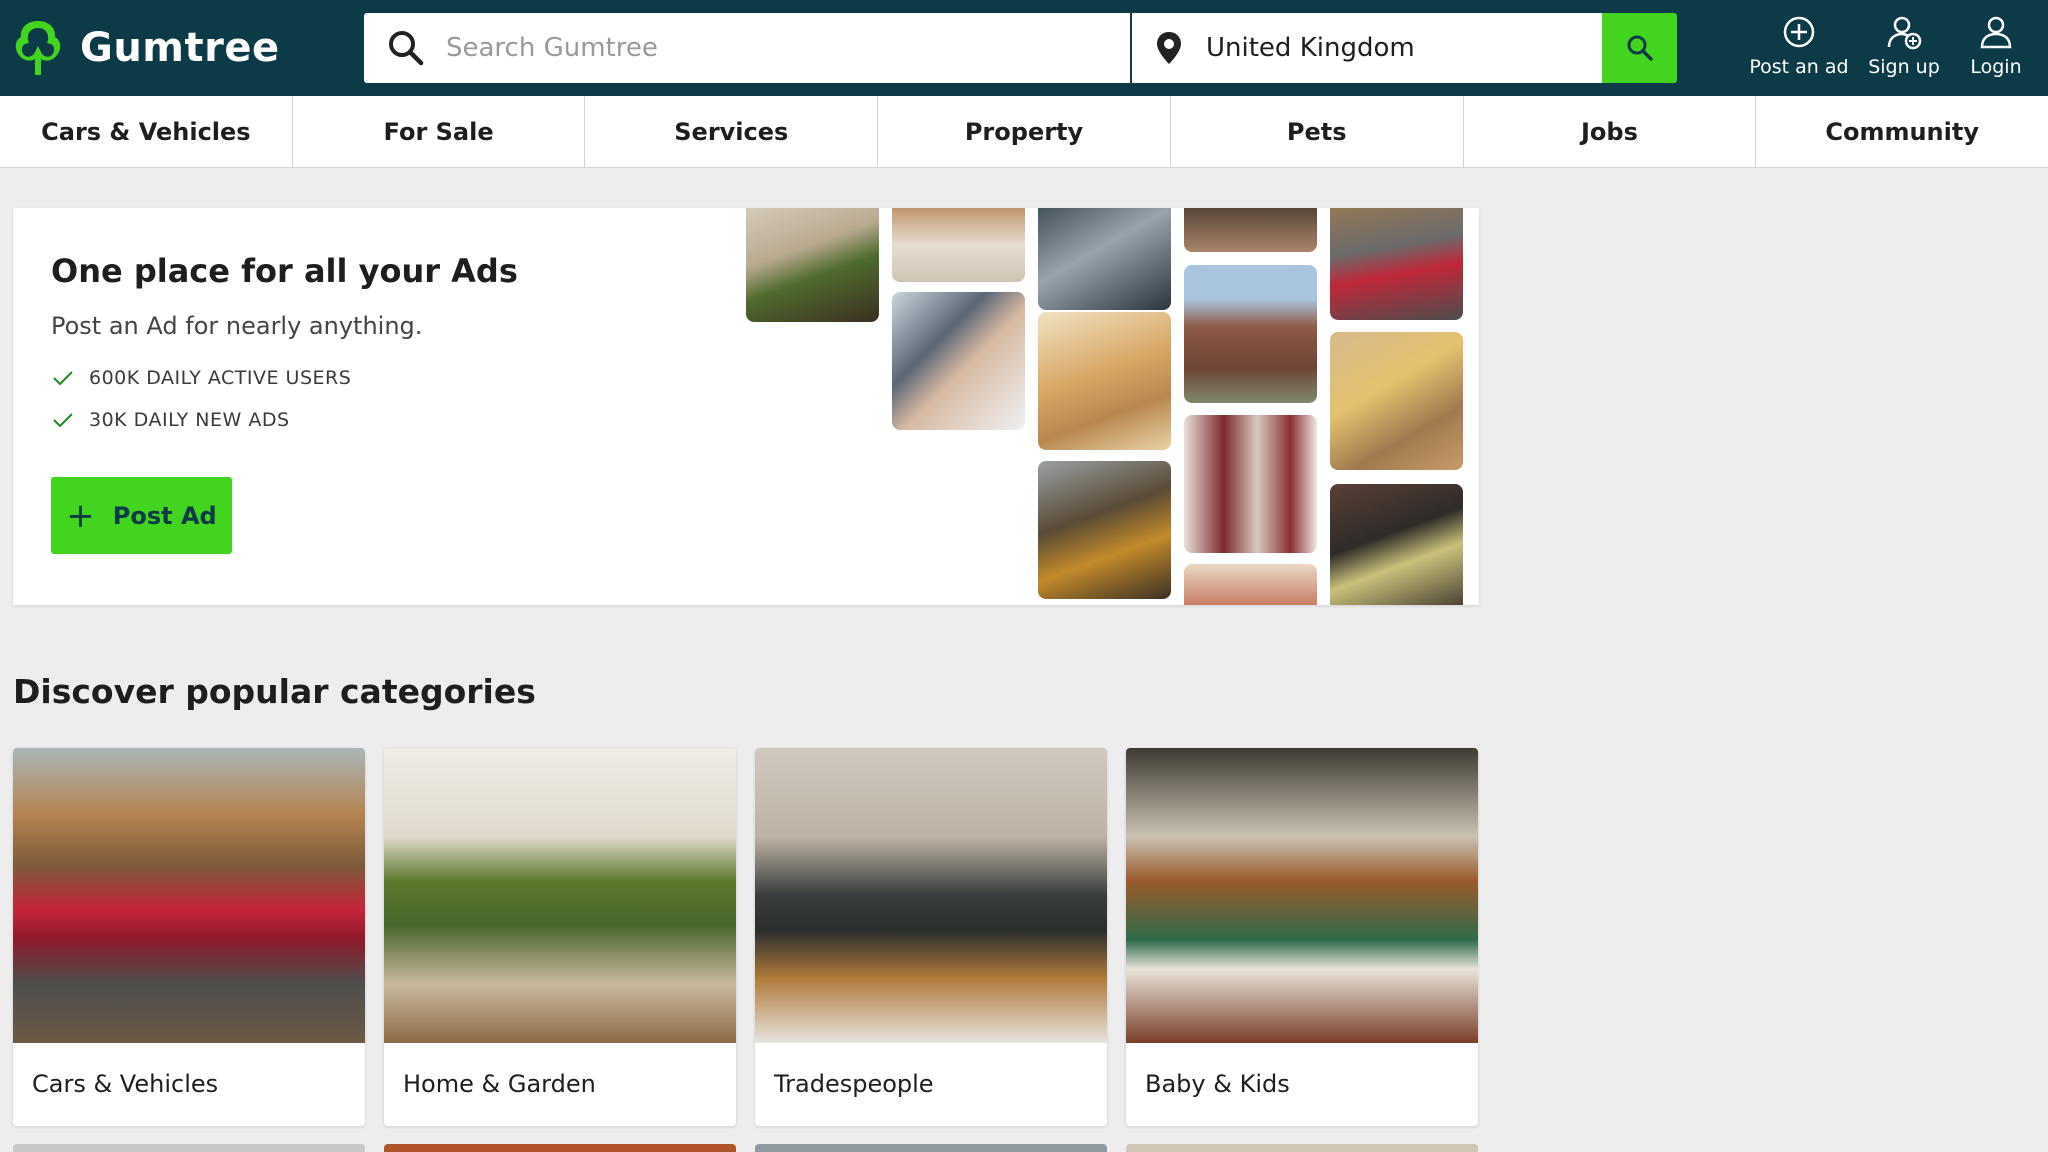 The height and width of the screenshot is (1152, 2048). Describe the element at coordinates (771, 48) in the screenshot. I see `search-input` at that location.